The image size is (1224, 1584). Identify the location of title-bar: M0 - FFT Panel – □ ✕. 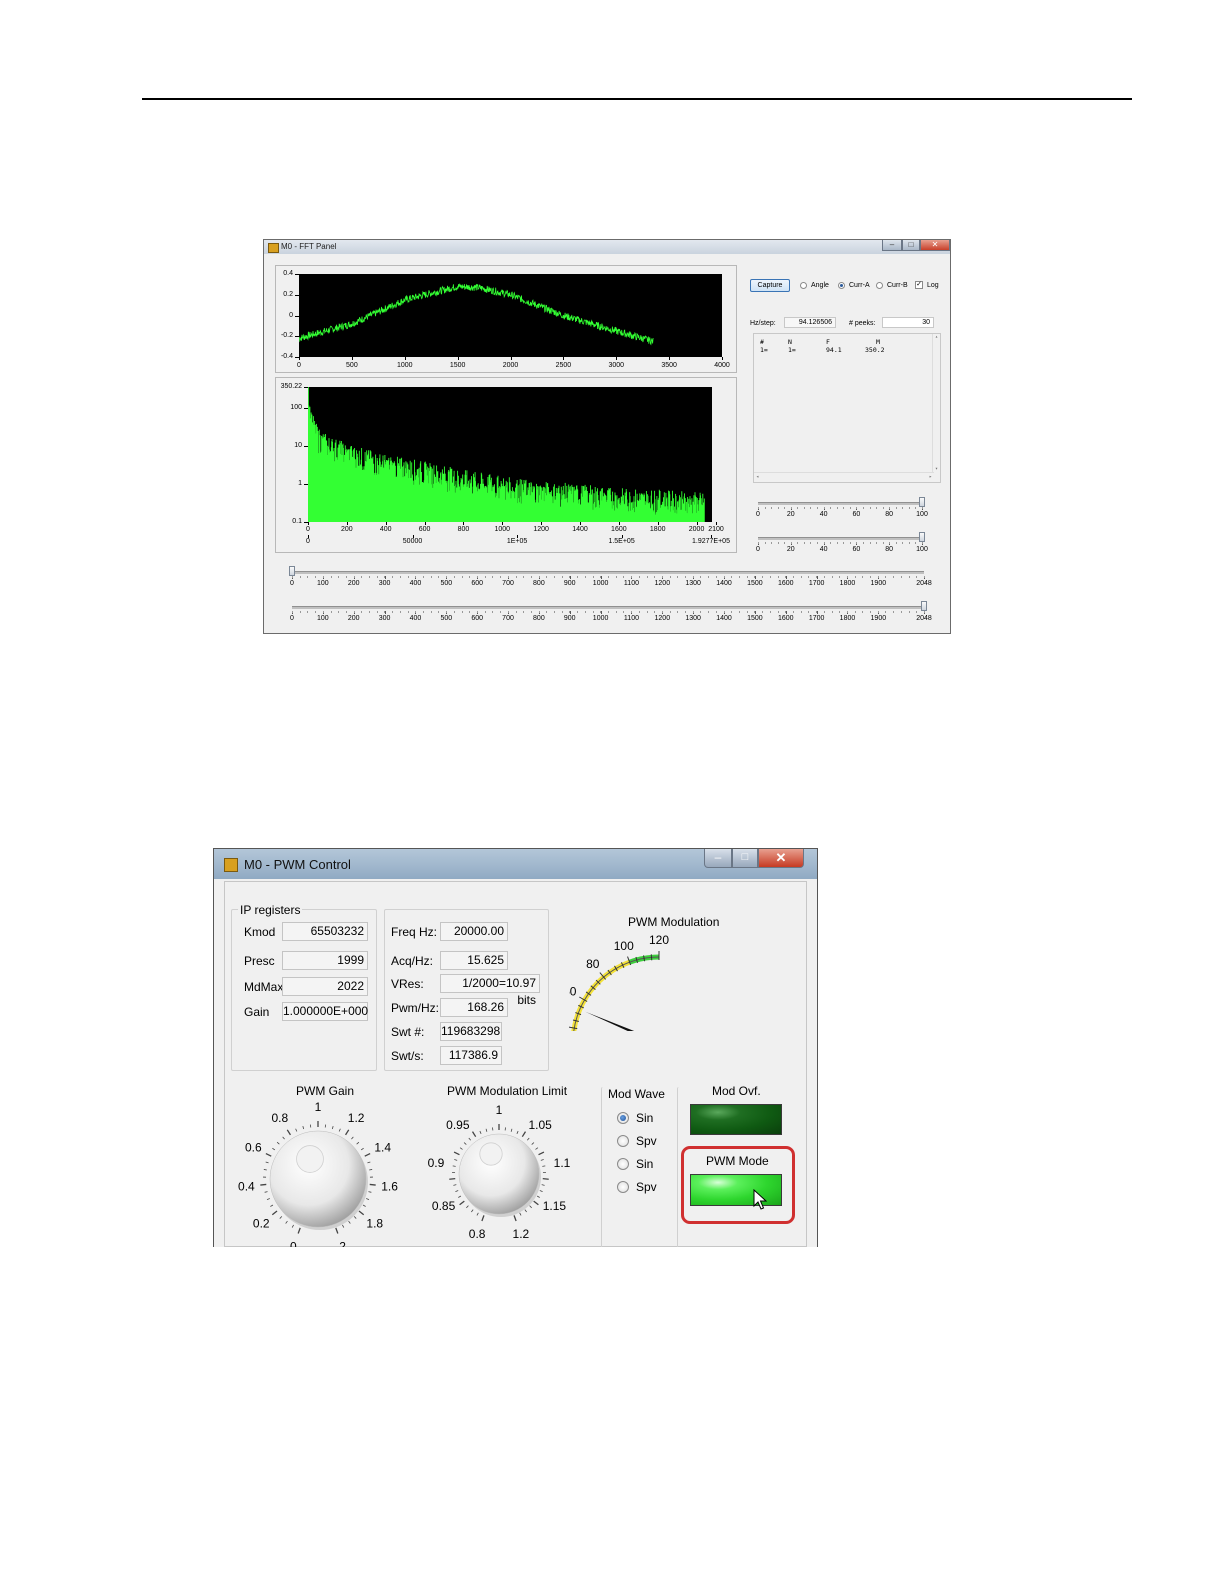
(607, 247).